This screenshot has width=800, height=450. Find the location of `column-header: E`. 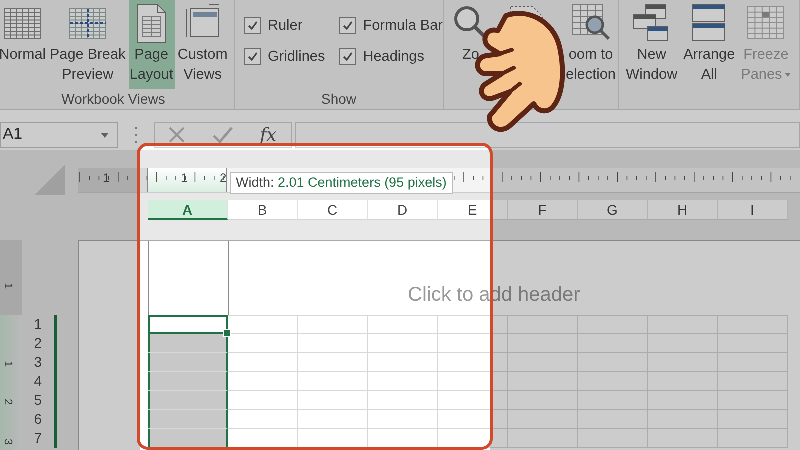

column-header: E is located at coordinates (473, 210).